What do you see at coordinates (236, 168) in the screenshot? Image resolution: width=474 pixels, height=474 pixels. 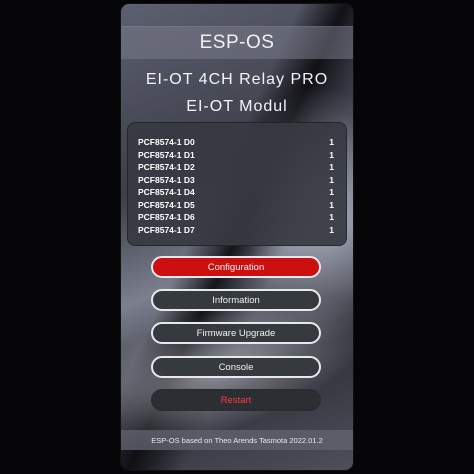 I see `status-row: PCF8574-1 D2 1` at bounding box center [236, 168].